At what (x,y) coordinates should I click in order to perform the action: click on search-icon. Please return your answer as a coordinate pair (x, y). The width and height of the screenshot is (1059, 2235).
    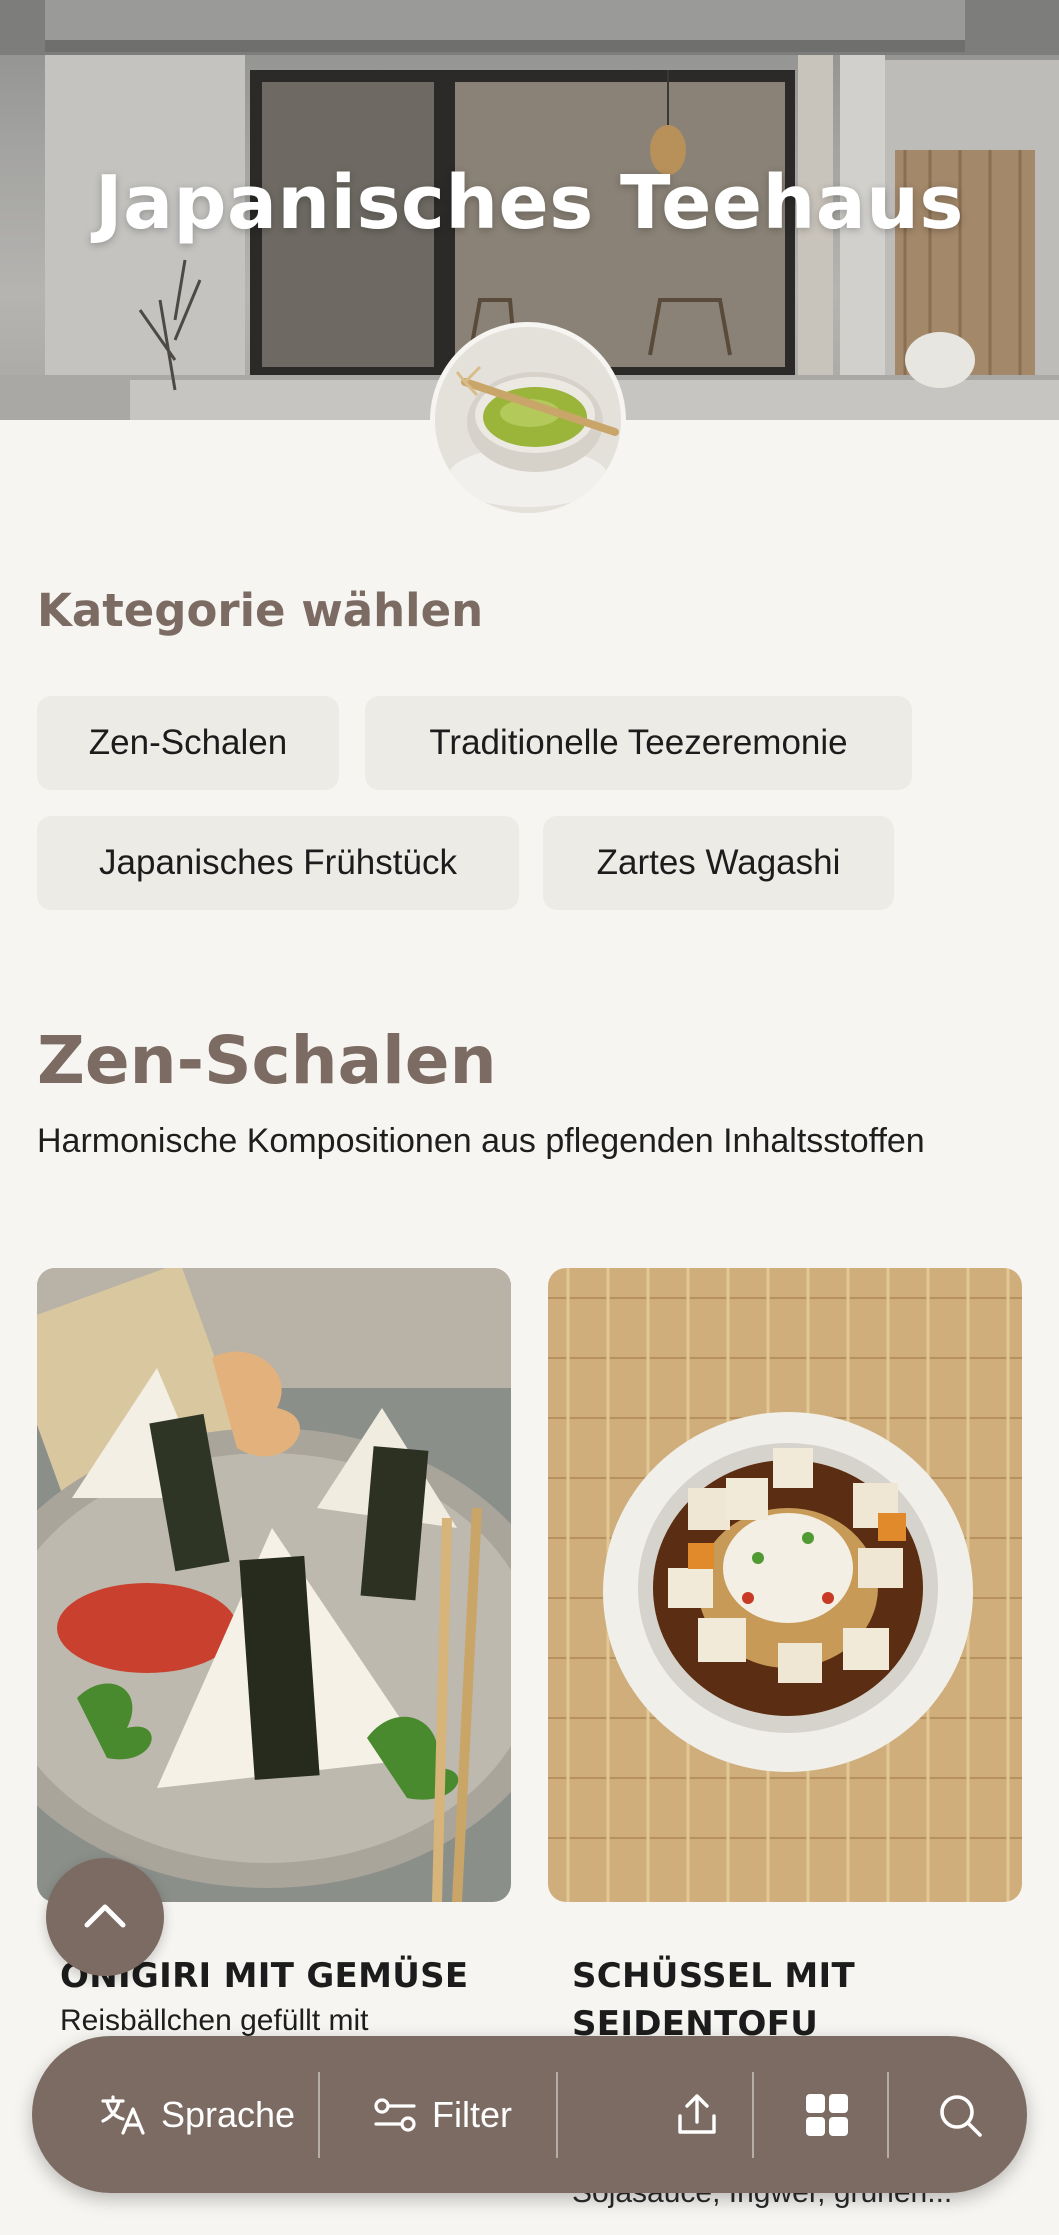
    Looking at the image, I should click on (960, 2115).